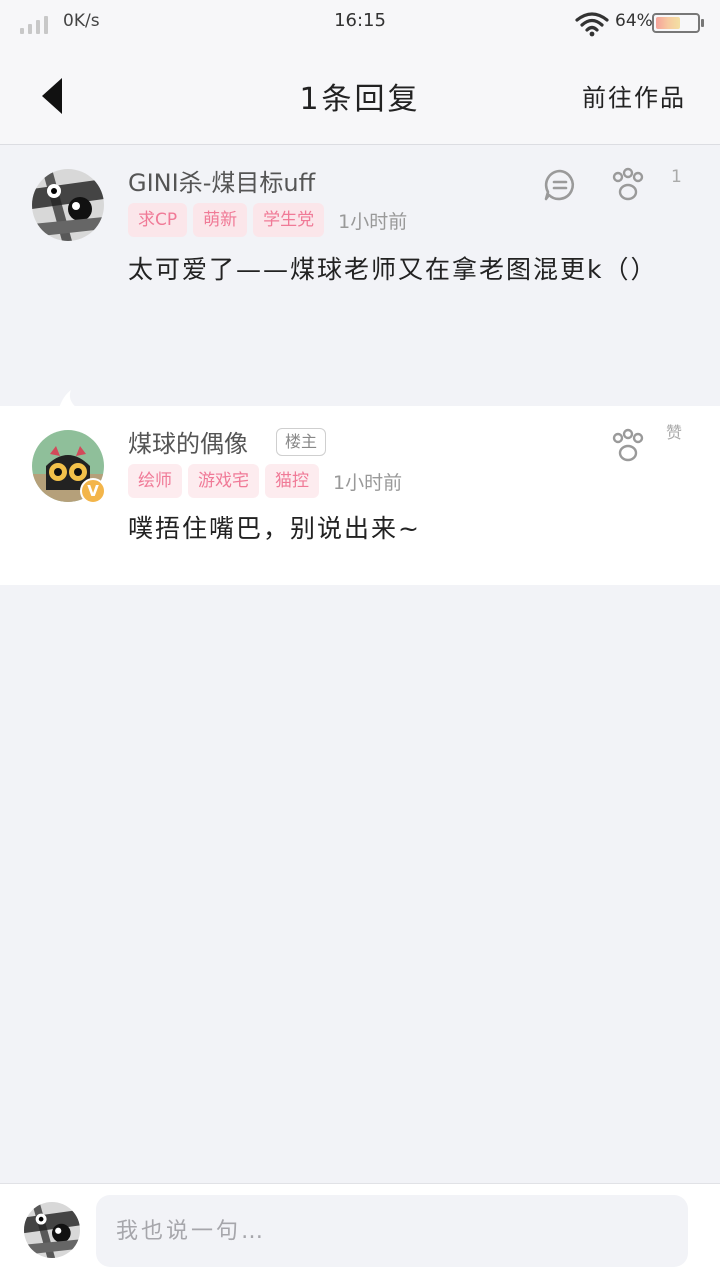 Image resolution: width=720 pixels, height=1280 pixels. What do you see at coordinates (668, 23) in the screenshot?
I see `battery-level` at bounding box center [668, 23].